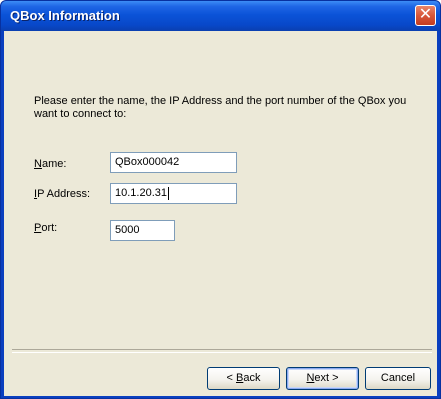 The height and width of the screenshot is (399, 441). What do you see at coordinates (322, 378) in the screenshot?
I see `next-button: Next >` at bounding box center [322, 378].